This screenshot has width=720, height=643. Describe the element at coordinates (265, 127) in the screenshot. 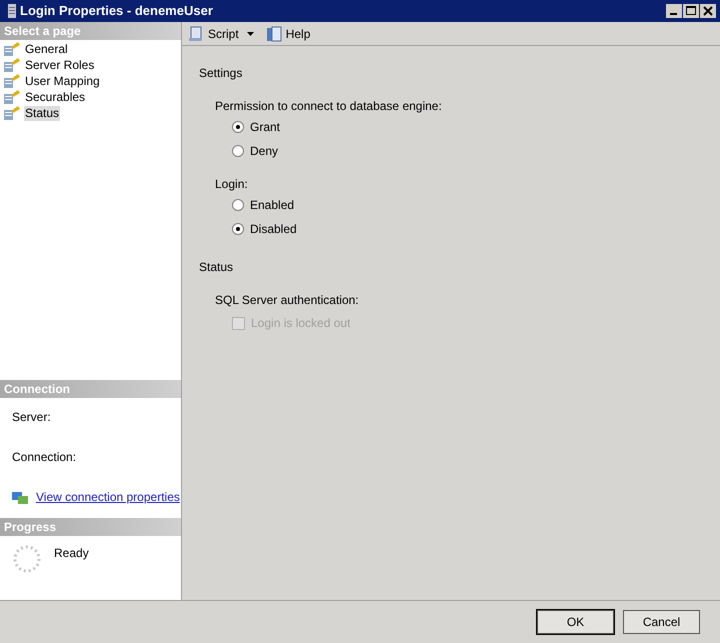

I see `radio-label: Grant` at that location.